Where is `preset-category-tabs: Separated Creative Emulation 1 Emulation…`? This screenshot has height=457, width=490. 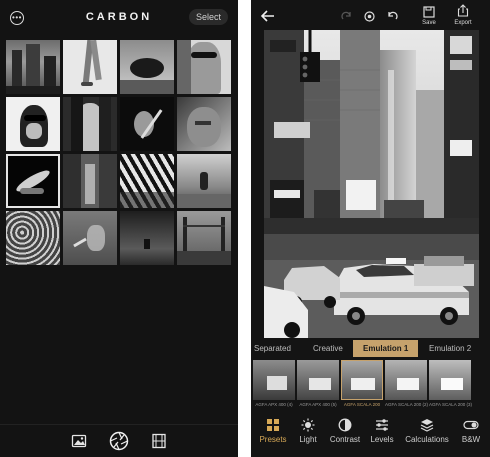 preset-category-tabs: Separated Creative Emulation 1 Emulation… is located at coordinates (370, 349).